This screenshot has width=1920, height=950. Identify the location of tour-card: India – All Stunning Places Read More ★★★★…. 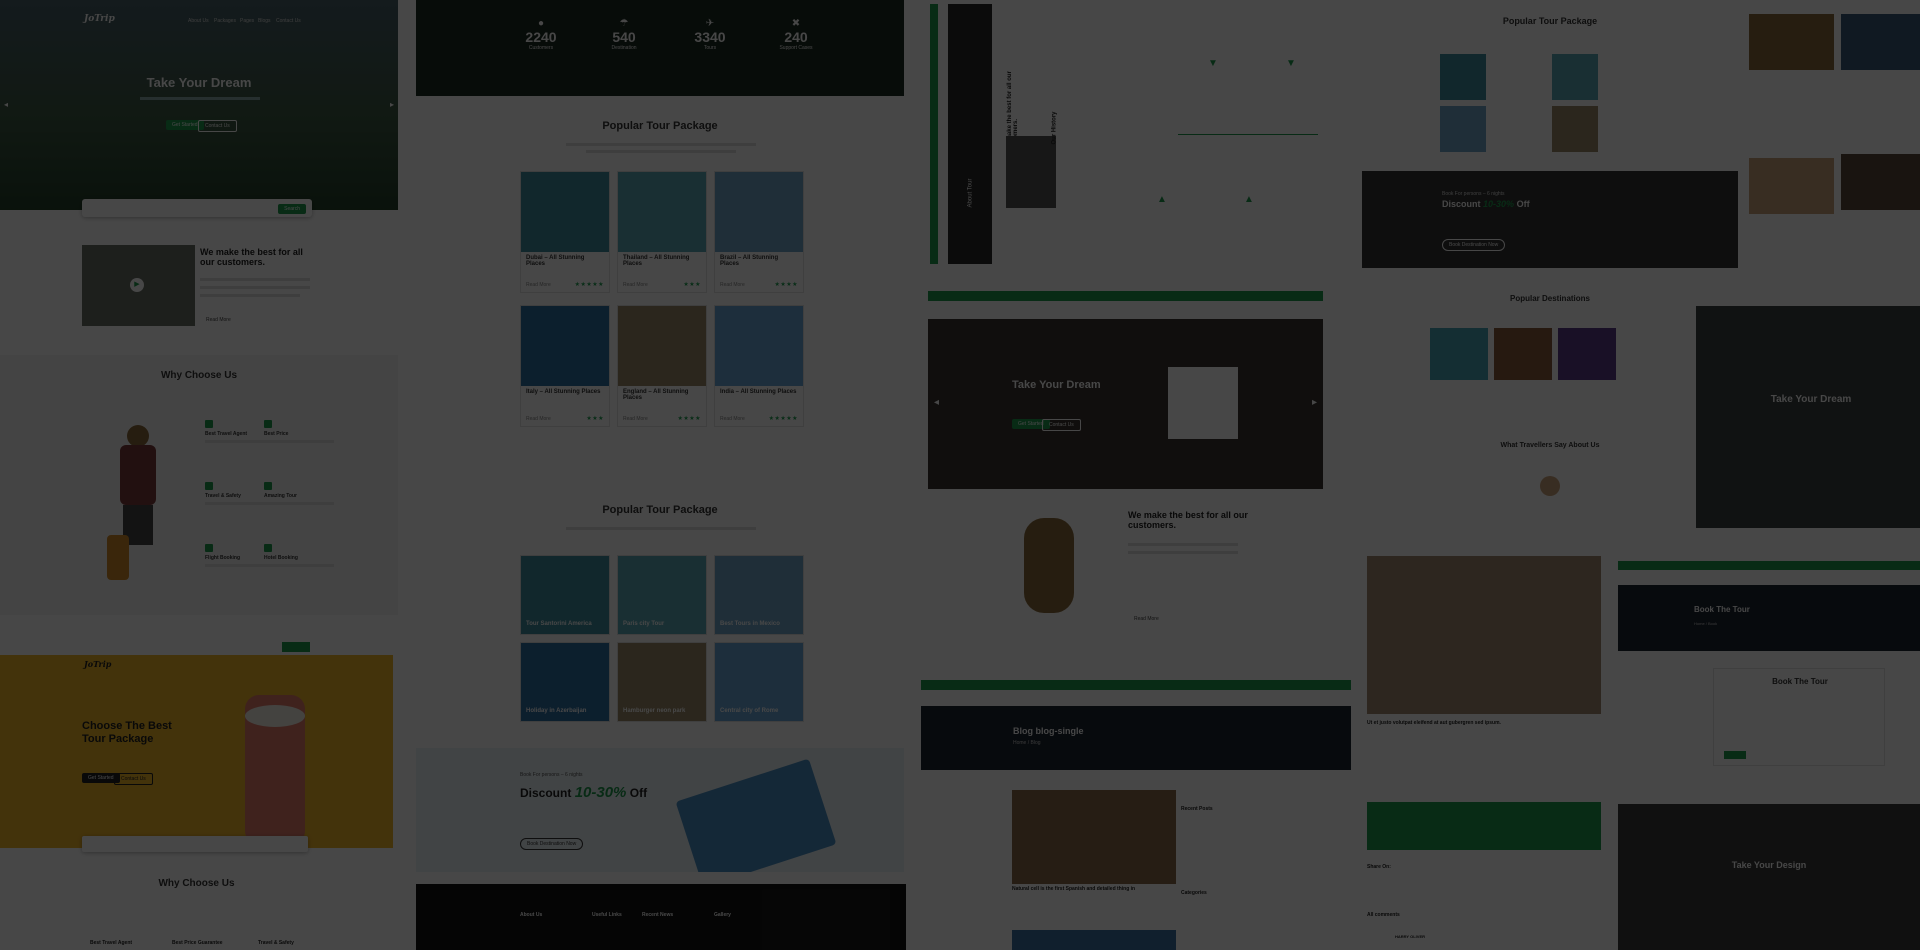
(759, 366).